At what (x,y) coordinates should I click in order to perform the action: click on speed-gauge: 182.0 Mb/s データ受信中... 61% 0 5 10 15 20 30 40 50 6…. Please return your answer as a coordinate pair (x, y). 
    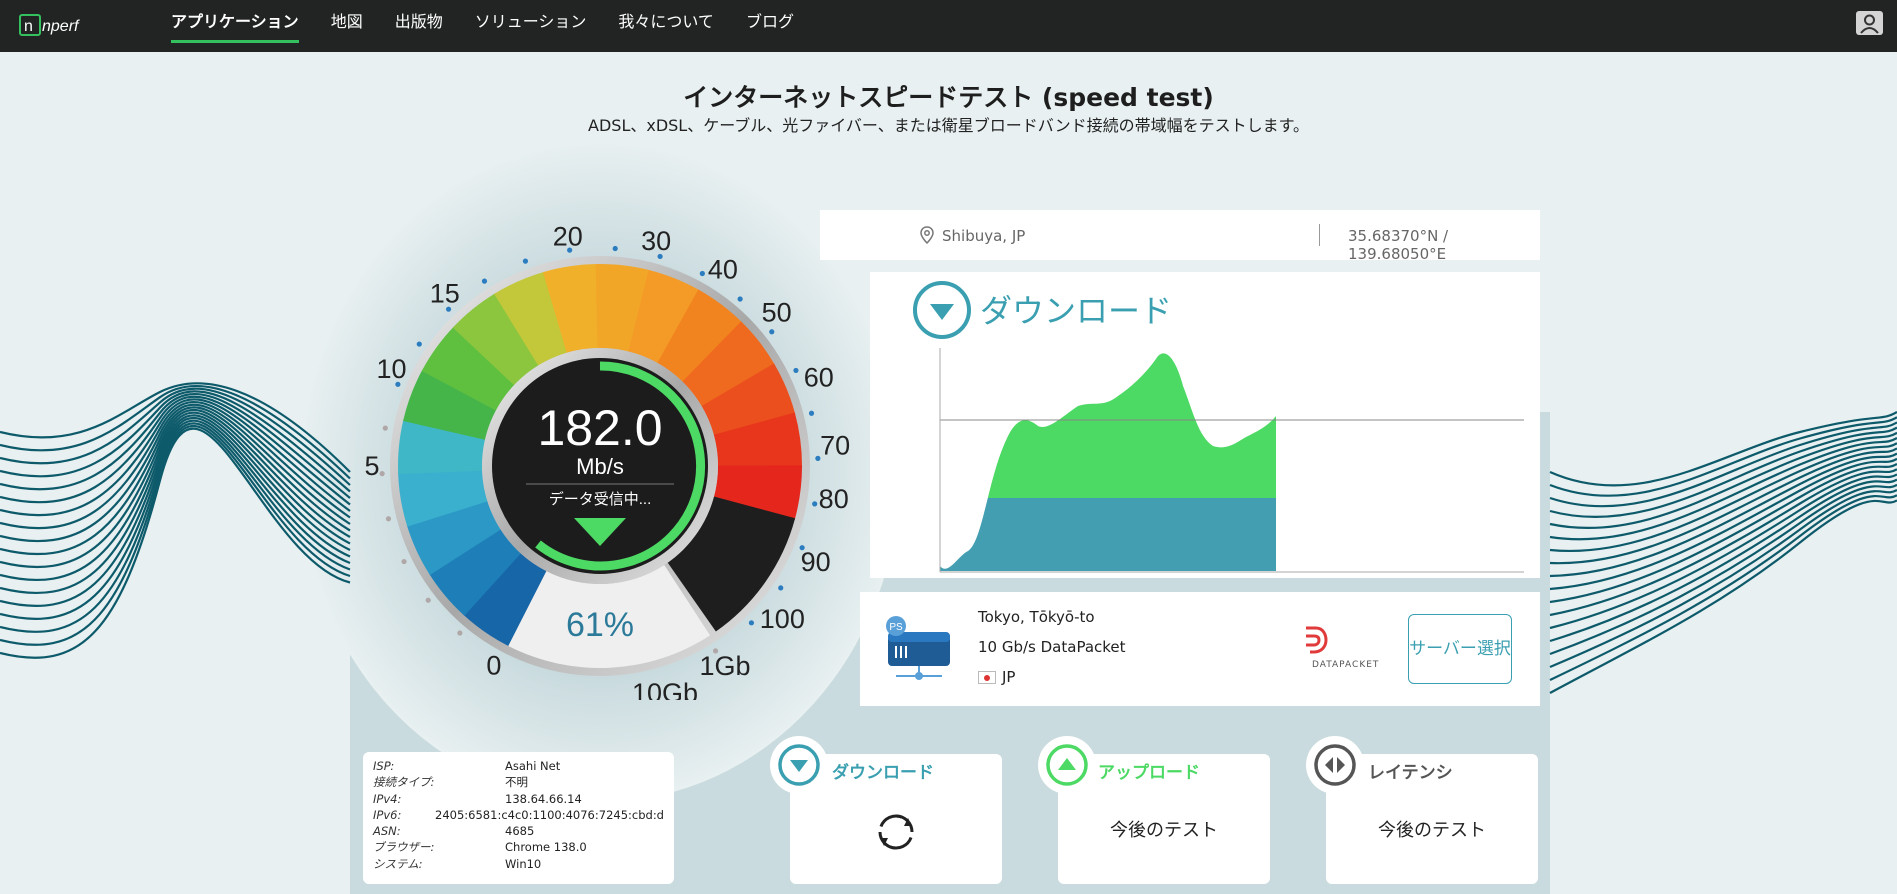
    Looking at the image, I should click on (607, 460).